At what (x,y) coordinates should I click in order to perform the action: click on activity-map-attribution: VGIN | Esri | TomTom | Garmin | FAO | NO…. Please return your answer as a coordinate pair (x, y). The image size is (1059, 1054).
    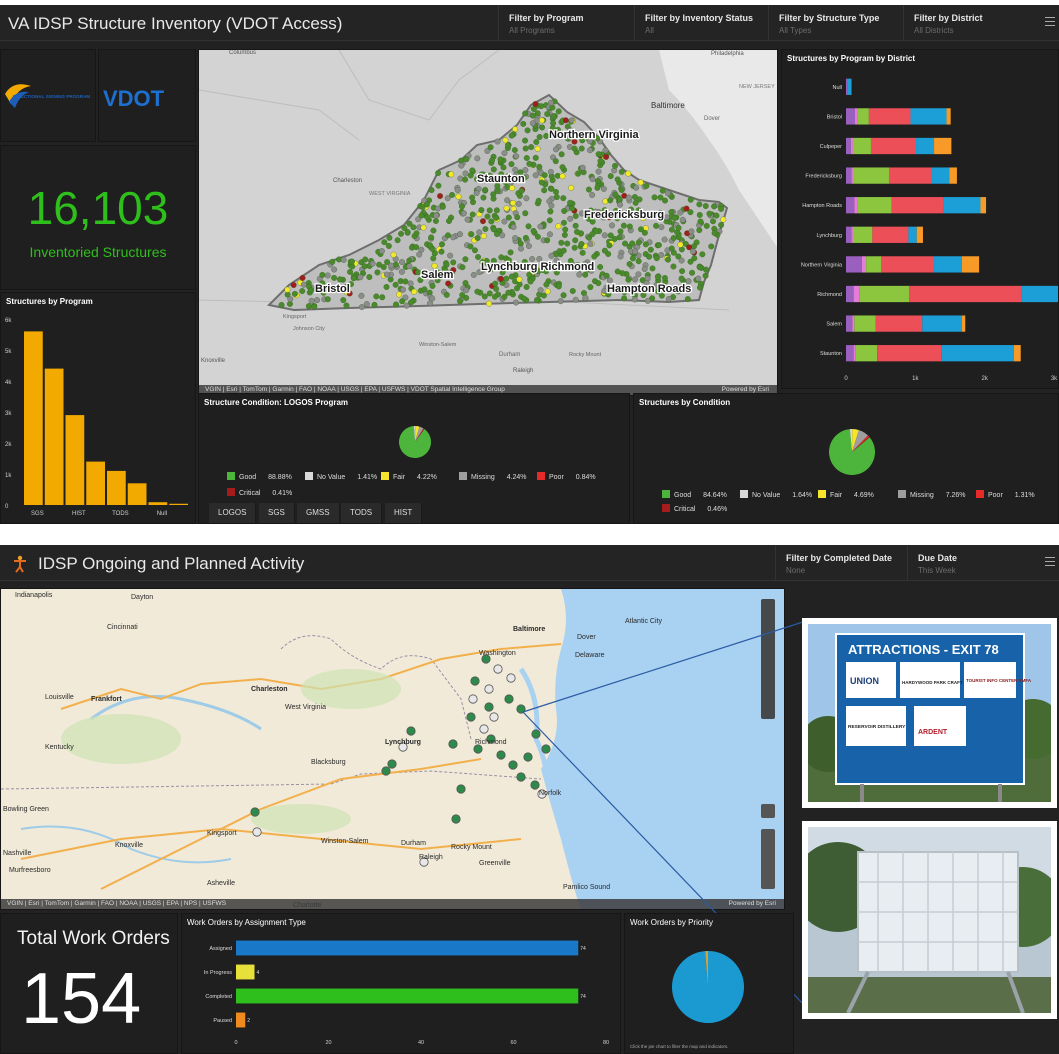
    Looking at the image, I should click on (392, 904).